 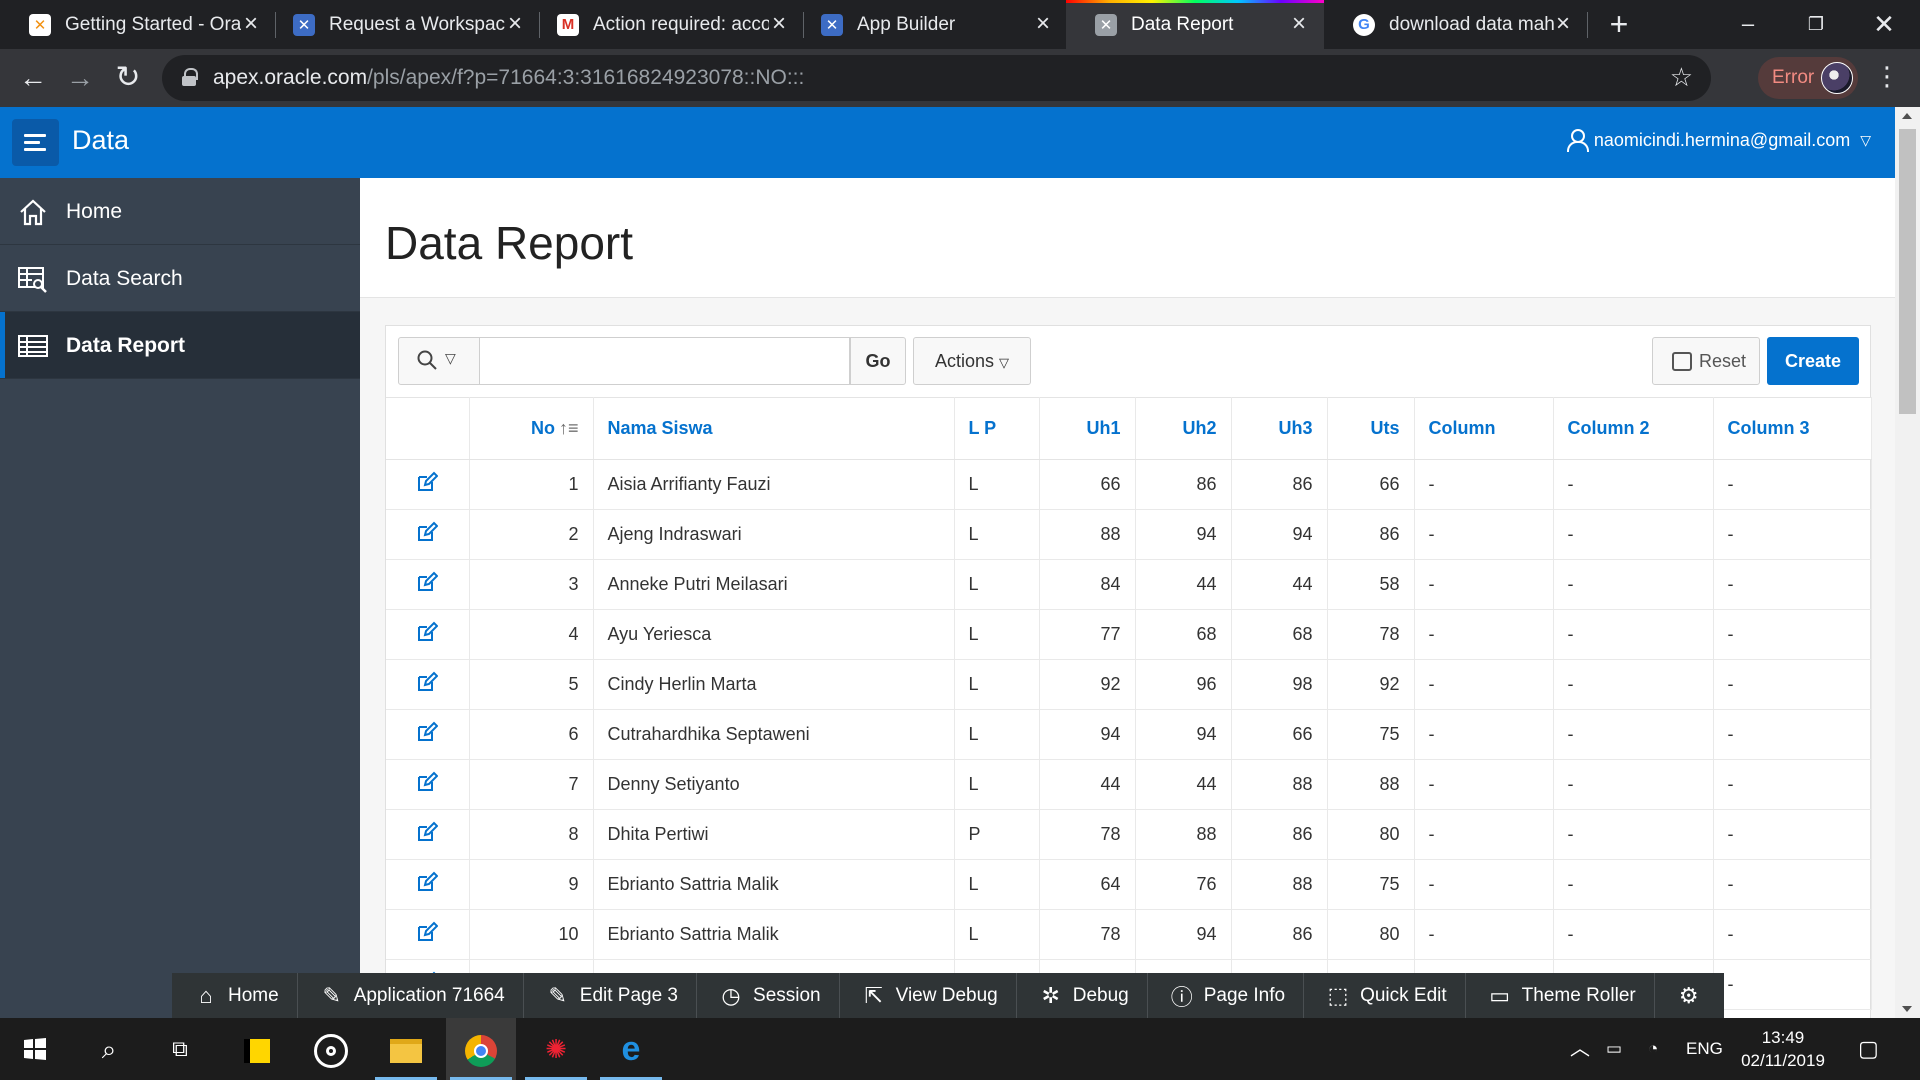 I want to click on forward-icon: →, so click(x=80, y=78).